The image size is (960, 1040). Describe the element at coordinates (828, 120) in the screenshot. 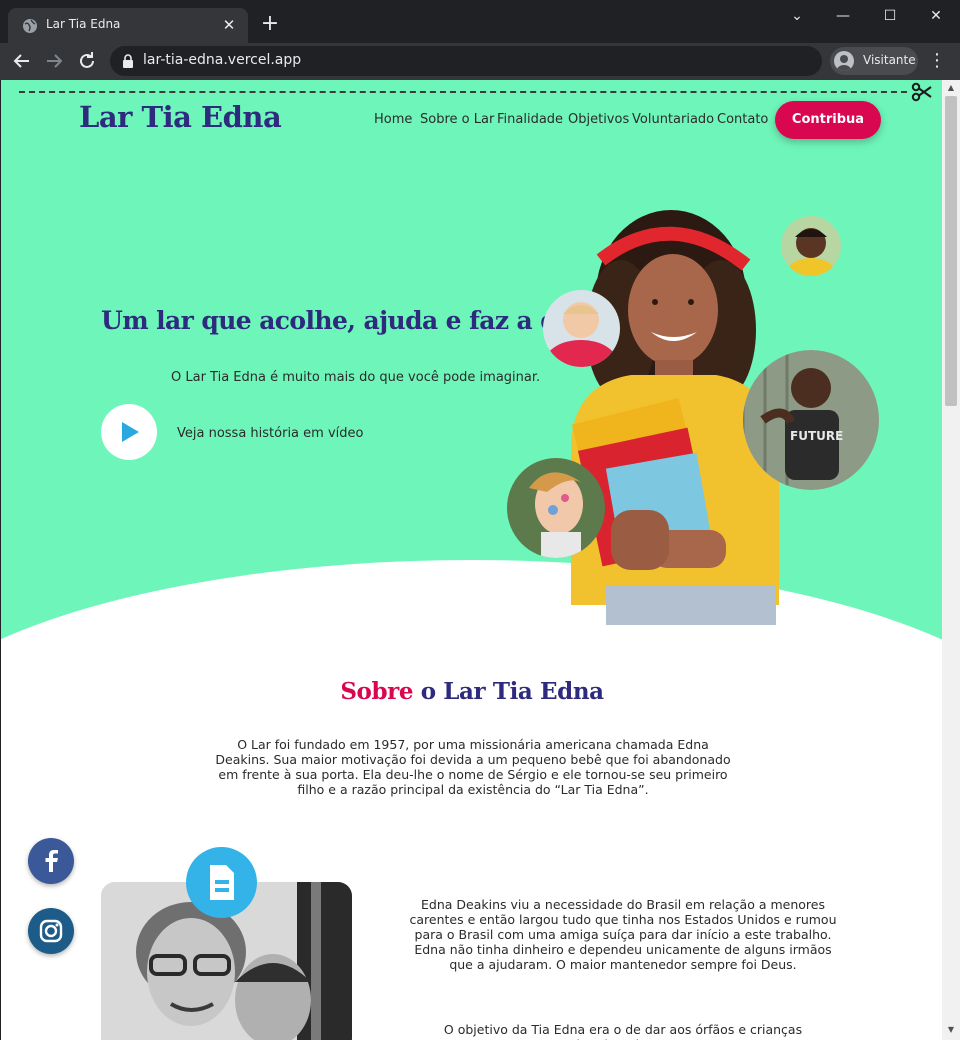

I see `contribua-button: Contribua` at that location.